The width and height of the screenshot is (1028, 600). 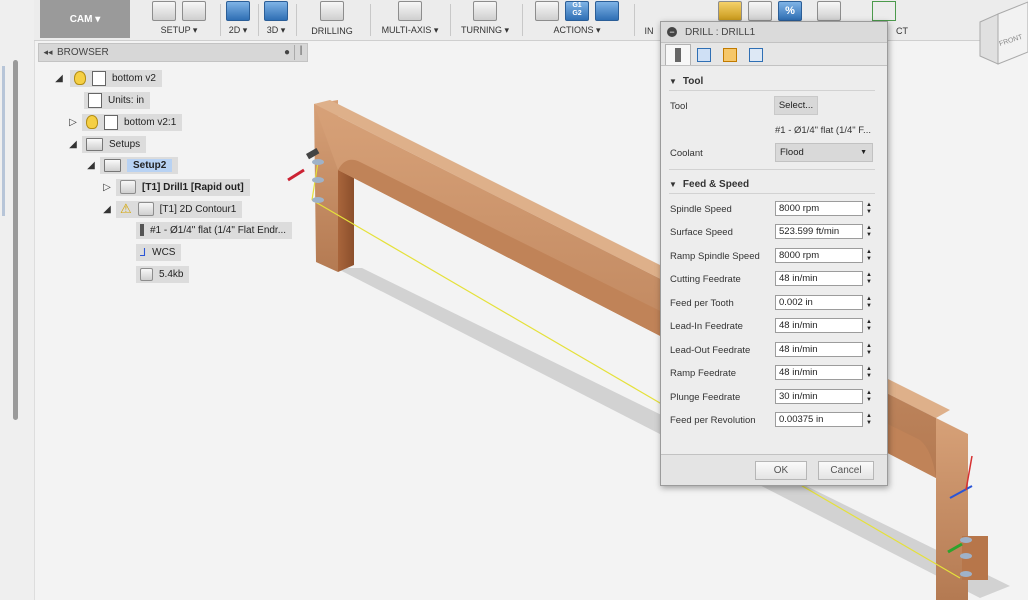 I want to click on lead-out-feedrate-input: 48 in/min, so click(x=819, y=349).